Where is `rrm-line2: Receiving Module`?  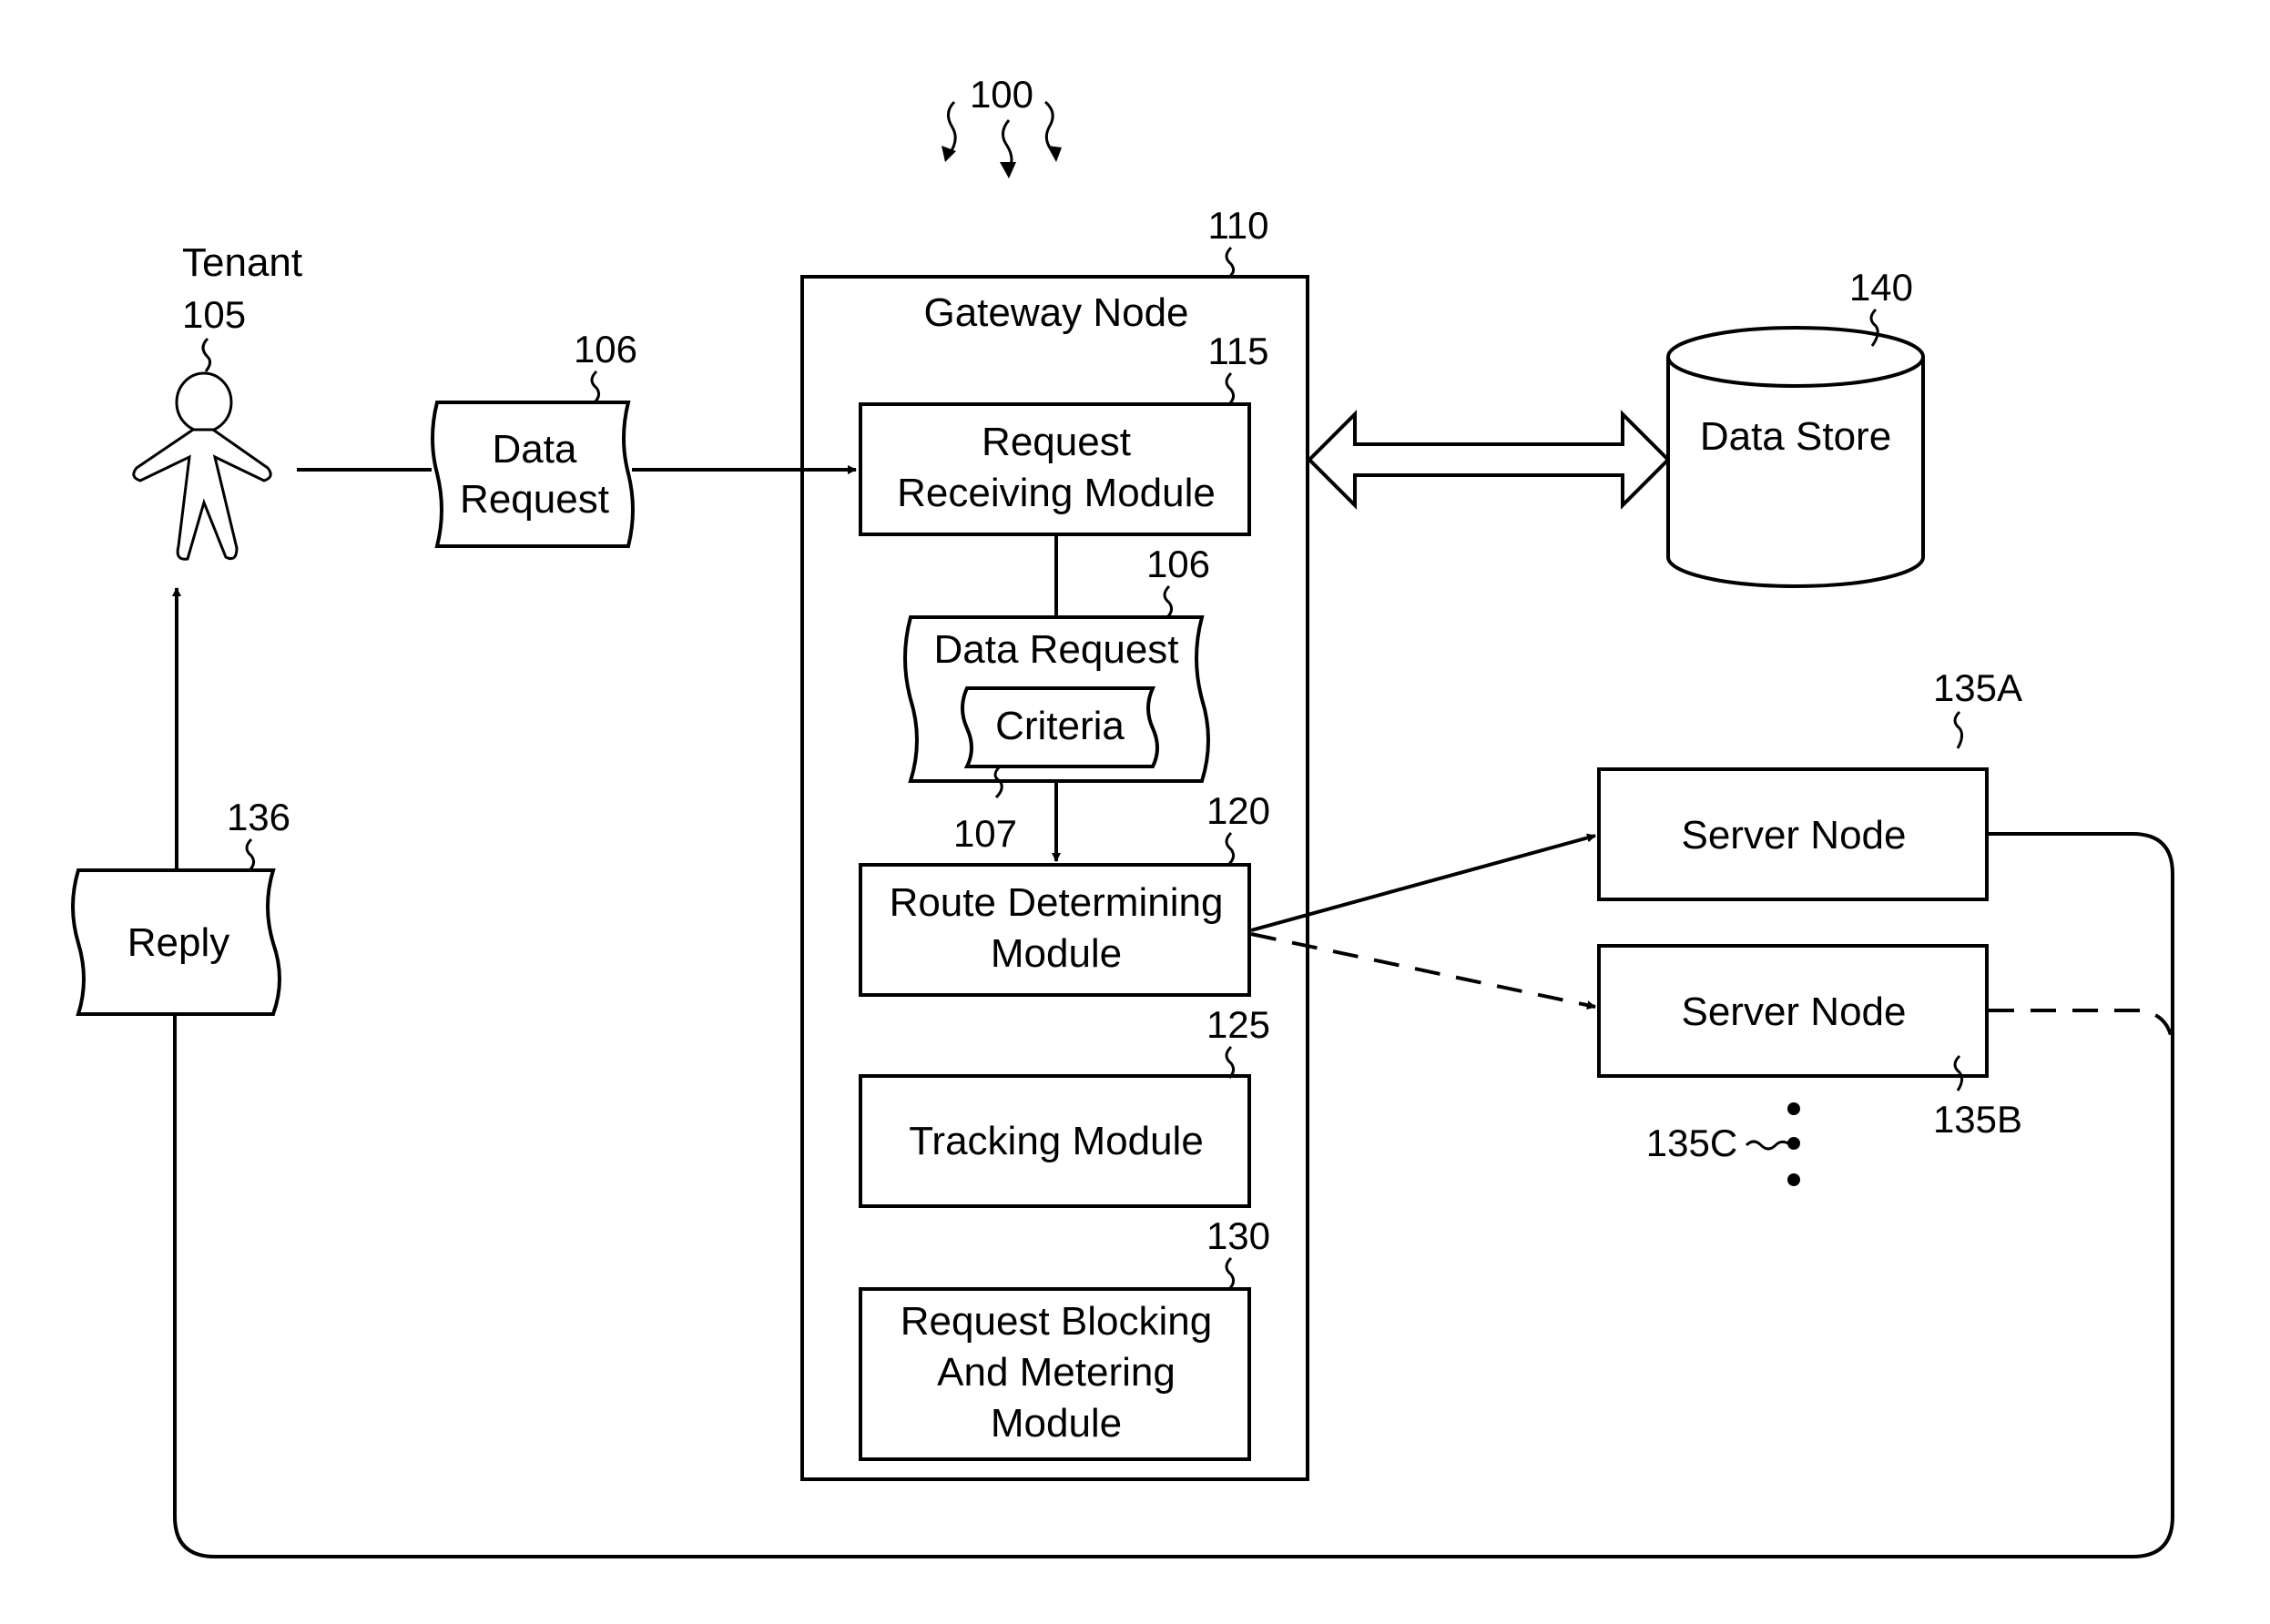 rrm-line2: Receiving Module is located at coordinates (1056, 493).